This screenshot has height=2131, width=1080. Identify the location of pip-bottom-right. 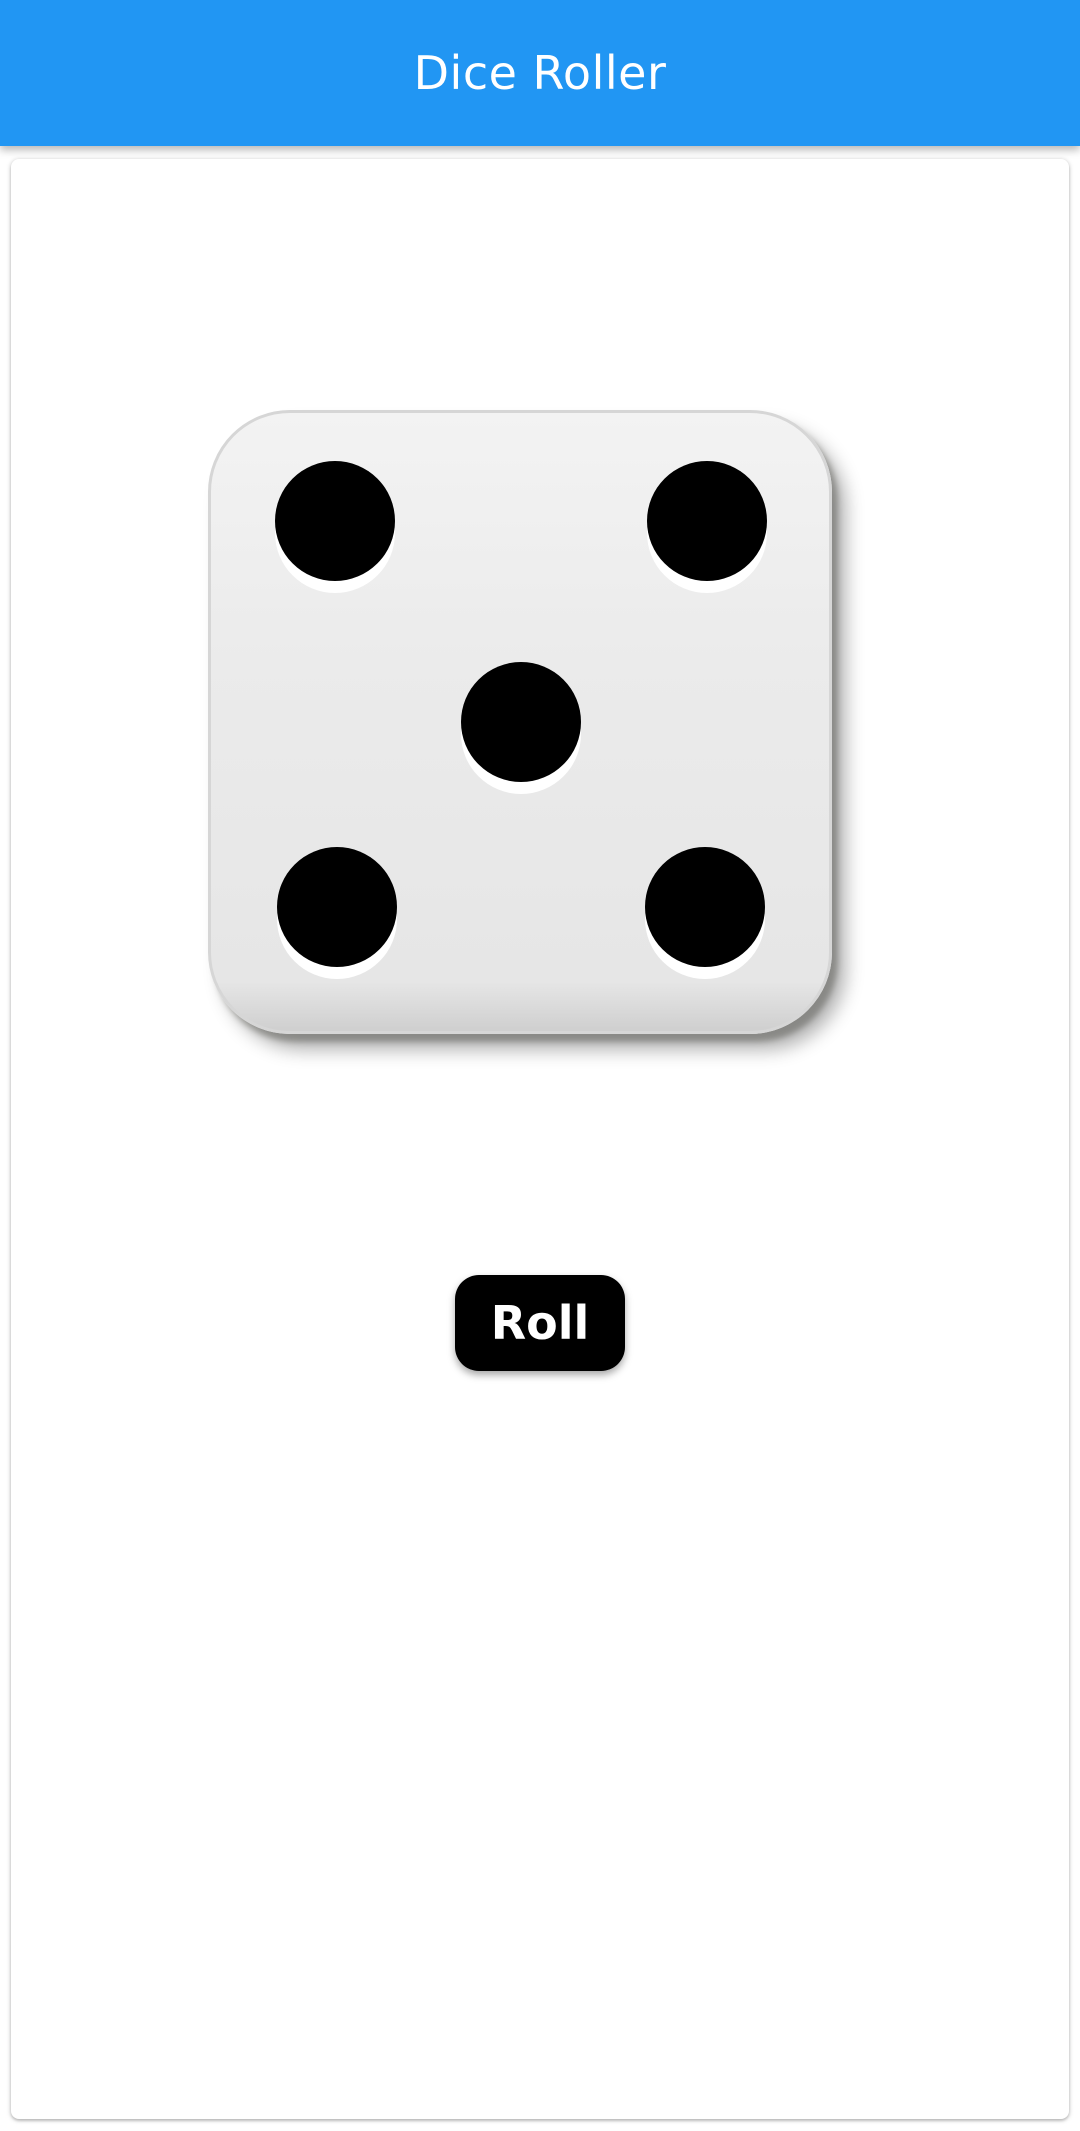
(705, 907).